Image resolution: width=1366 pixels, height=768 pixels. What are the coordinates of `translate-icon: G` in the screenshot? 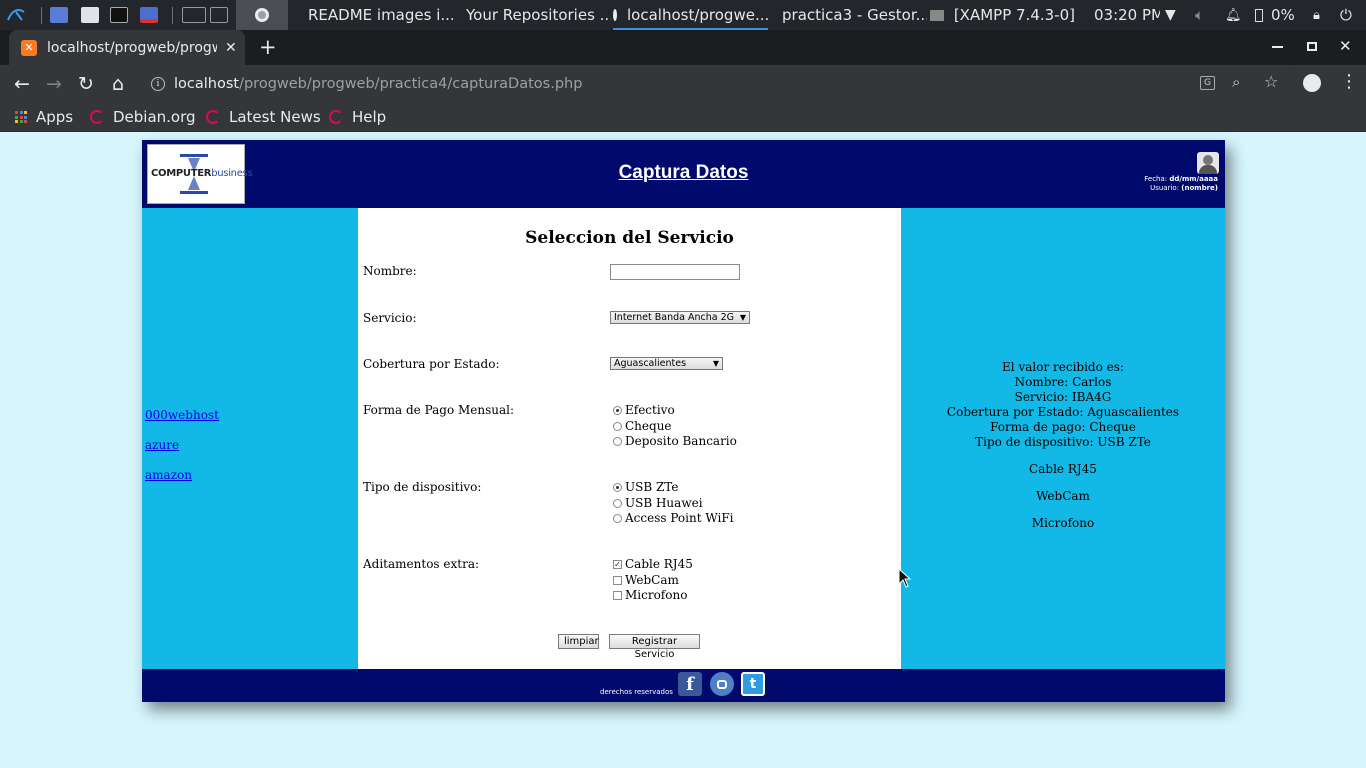 It's located at (1207, 83).